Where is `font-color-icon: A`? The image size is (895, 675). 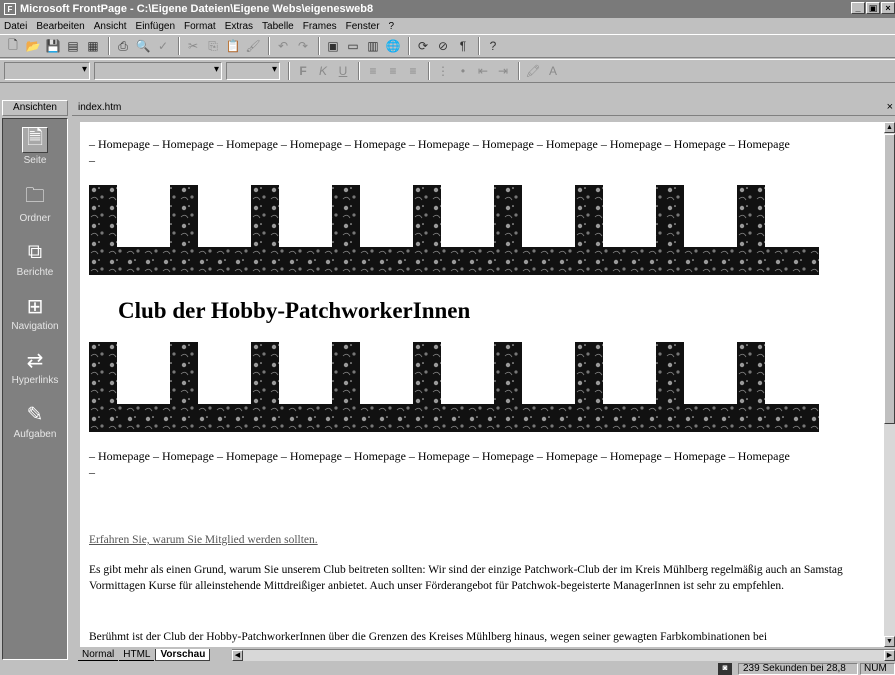
font-color-icon: A is located at coordinates (553, 71).